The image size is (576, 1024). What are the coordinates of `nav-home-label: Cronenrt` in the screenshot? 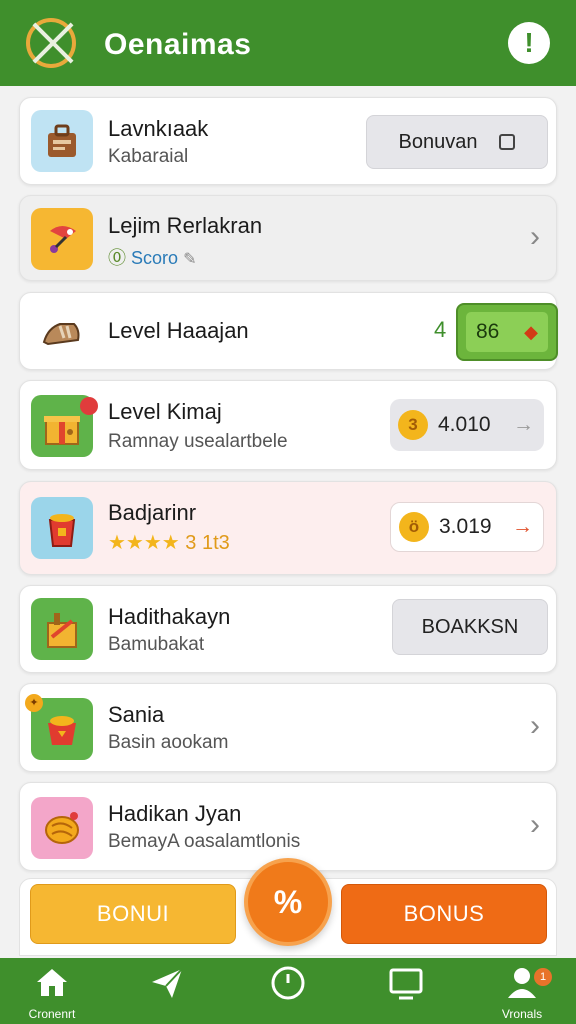 It's located at (52, 1014).